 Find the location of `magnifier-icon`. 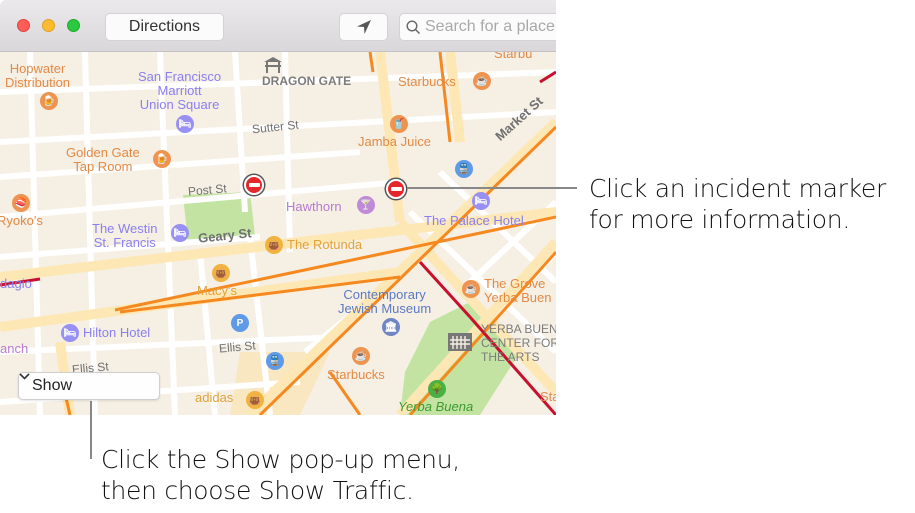

magnifier-icon is located at coordinates (413, 26).